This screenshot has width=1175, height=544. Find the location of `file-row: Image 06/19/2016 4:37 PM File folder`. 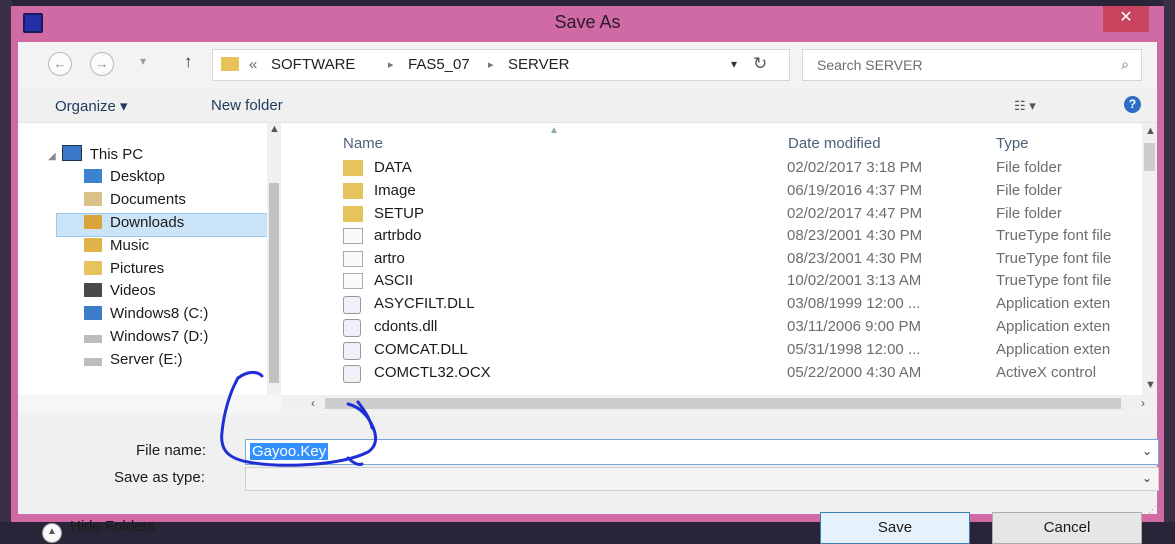

file-row: Image 06/19/2016 4:37 PM File folder is located at coordinates (711, 191).